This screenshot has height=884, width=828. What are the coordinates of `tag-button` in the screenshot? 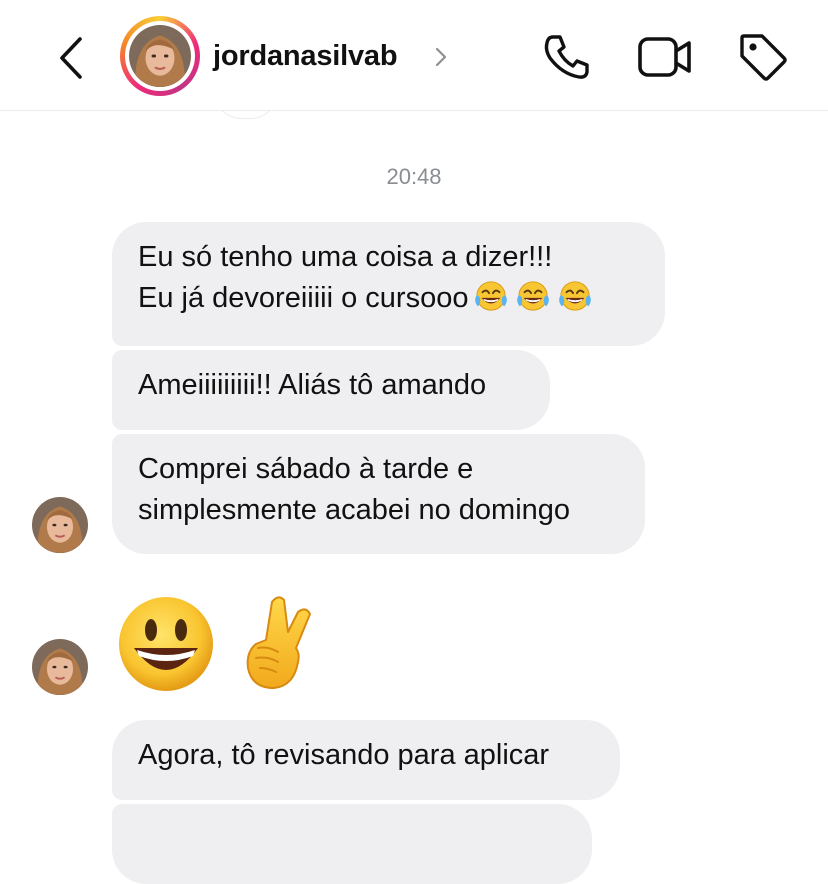 It's located at (763, 57).